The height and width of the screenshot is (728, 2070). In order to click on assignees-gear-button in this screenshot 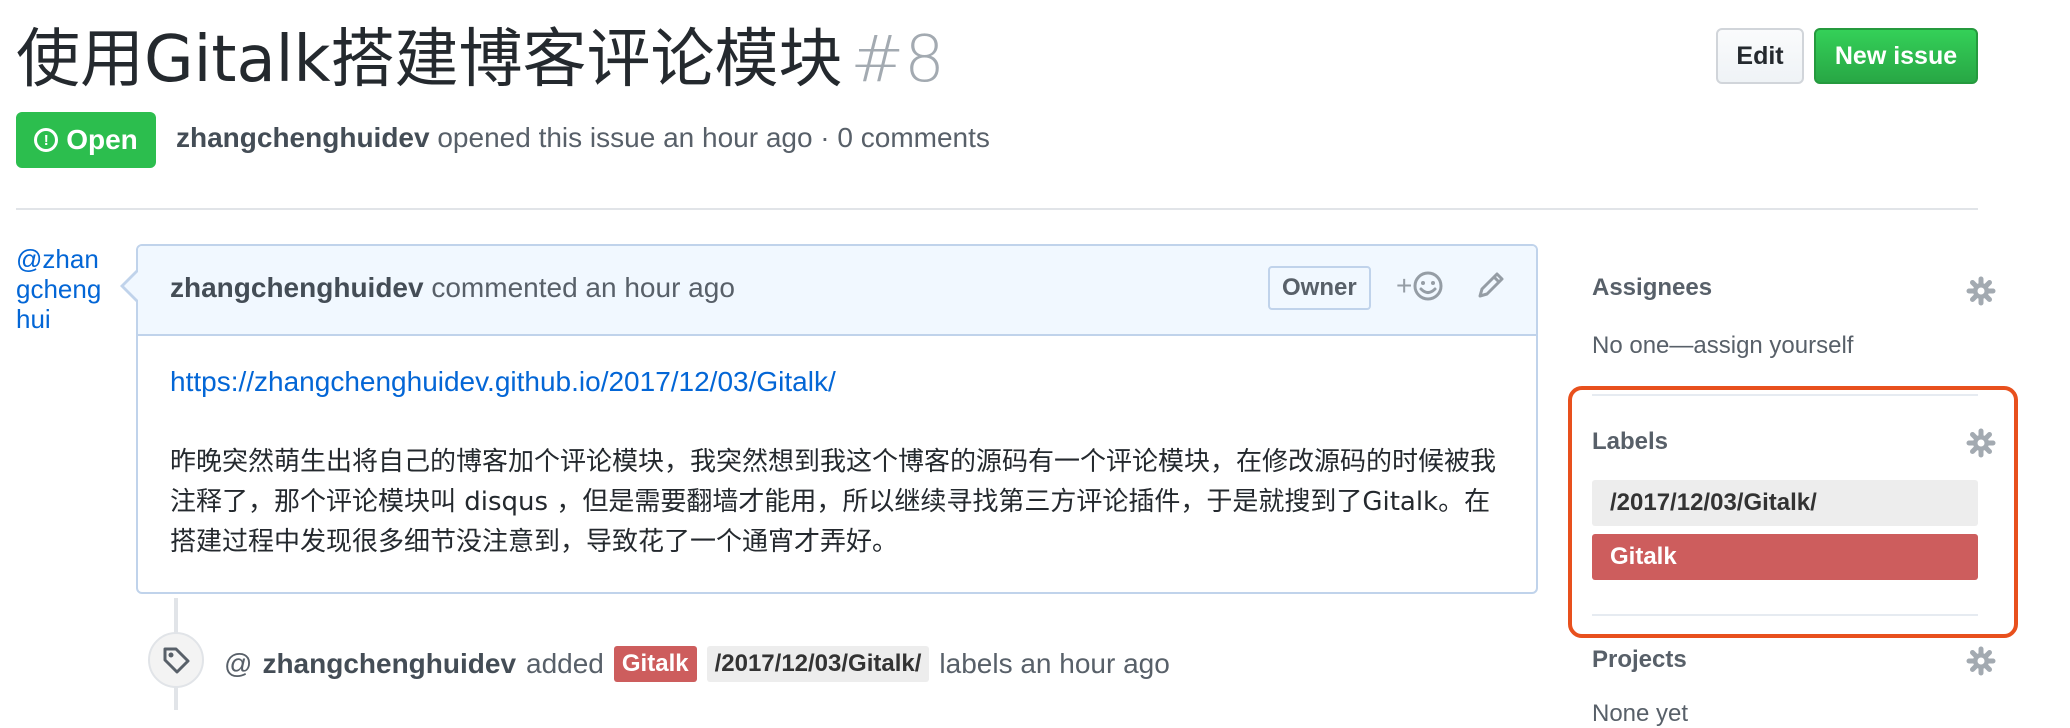, I will do `click(1981, 293)`.